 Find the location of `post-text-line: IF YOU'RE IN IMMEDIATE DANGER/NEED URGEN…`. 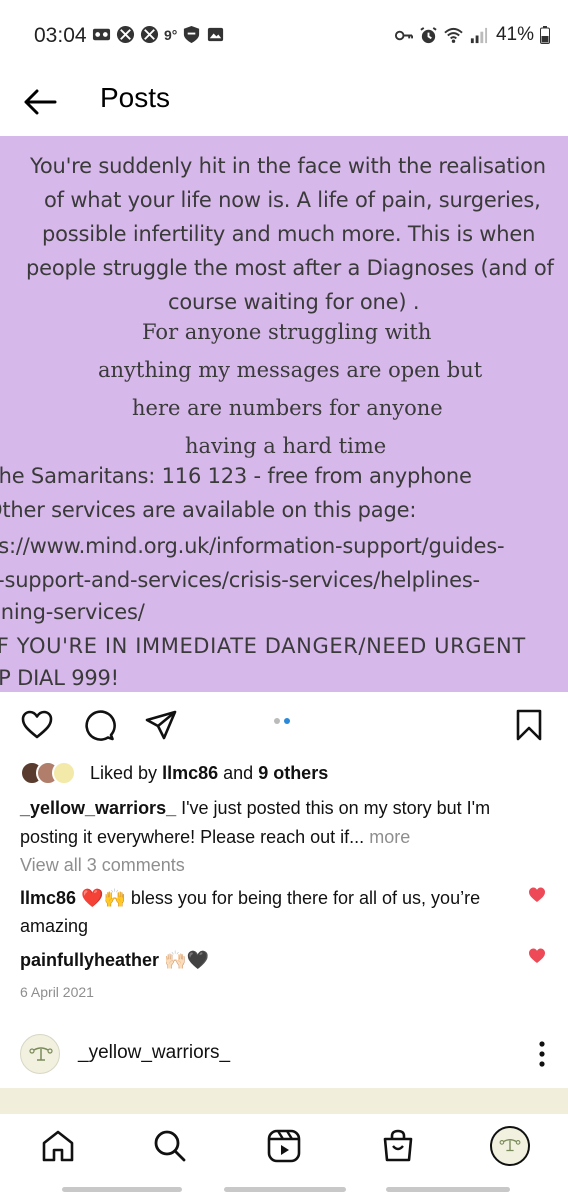

post-text-line: IF YOU'RE IN IMMEDIATE DANGER/NEED URGEN… is located at coordinates (263, 646).